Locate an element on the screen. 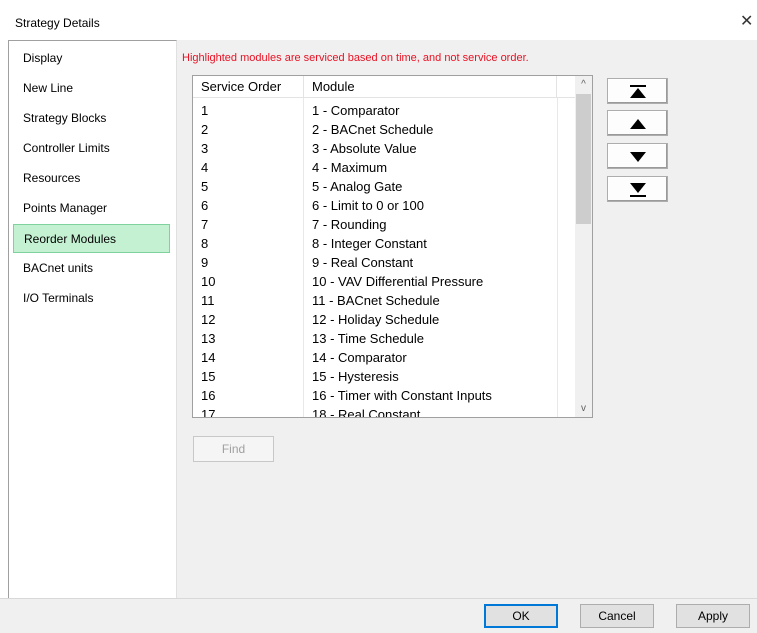 This screenshot has width=757, height=633. column-header-service-order: Service Order is located at coordinates (248, 87).